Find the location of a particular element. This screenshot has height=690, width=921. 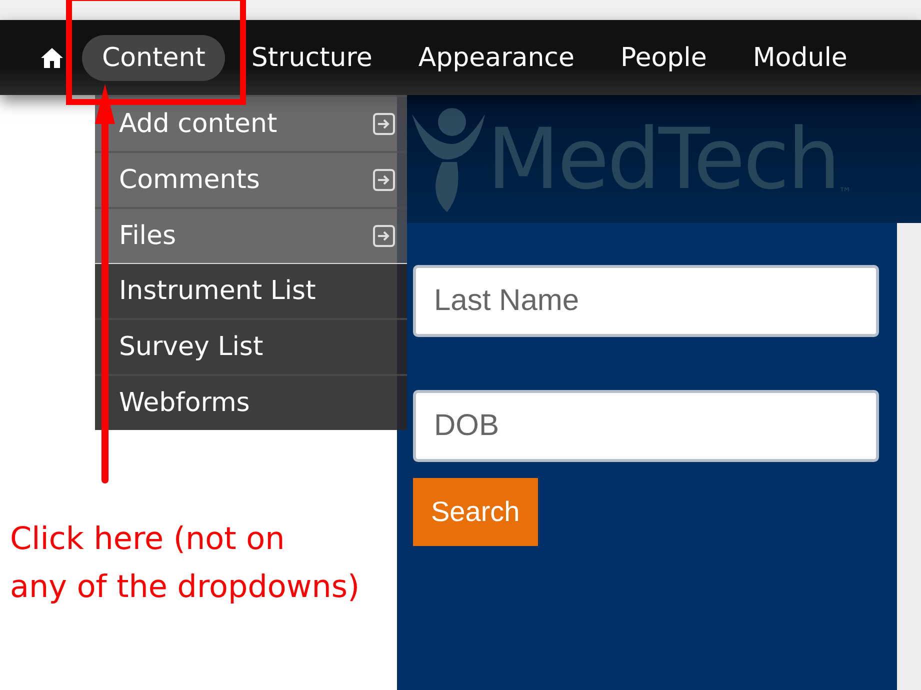

toolbar-tab: Module is located at coordinates (800, 57).